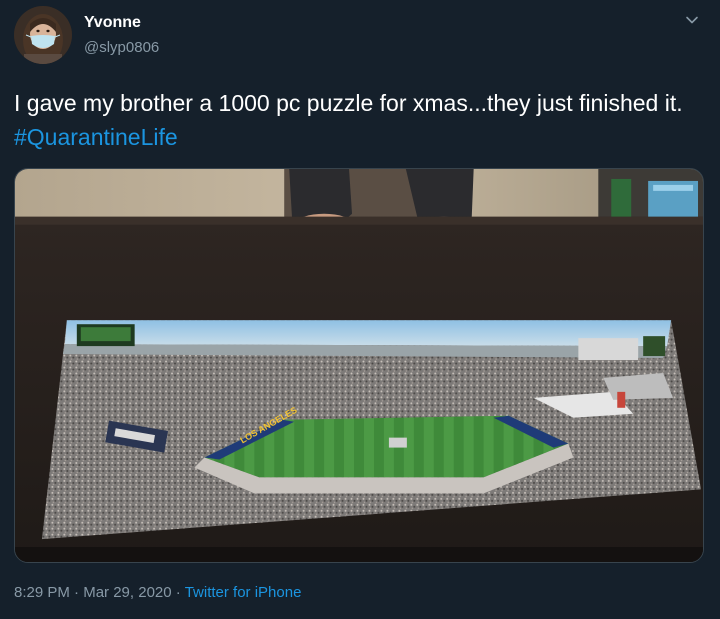  What do you see at coordinates (121, 47) in the screenshot?
I see `user-handle: @slyp0806` at bounding box center [121, 47].